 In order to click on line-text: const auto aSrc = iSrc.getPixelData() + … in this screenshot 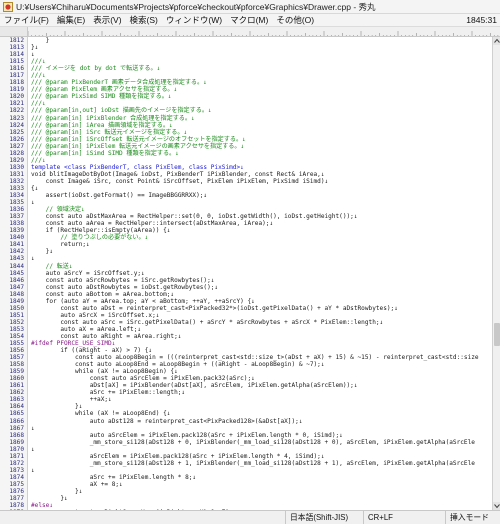, I will do `click(207, 322)`.